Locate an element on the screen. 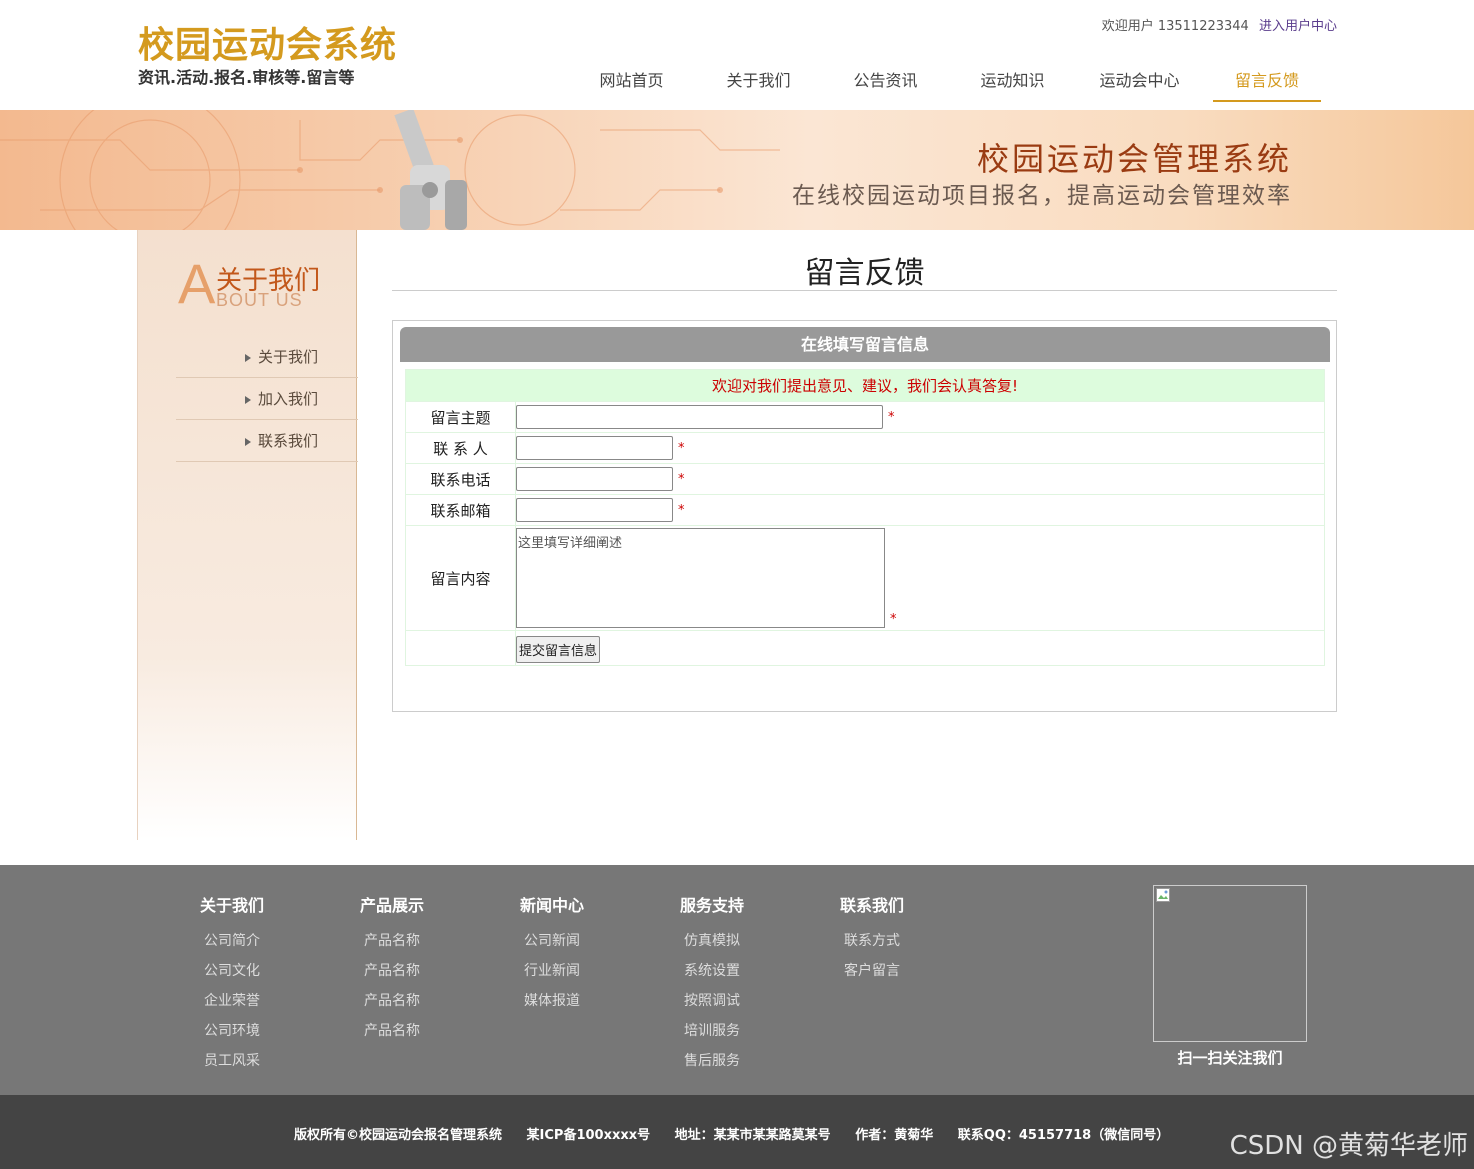  broken-image-icon is located at coordinates (1163, 895).